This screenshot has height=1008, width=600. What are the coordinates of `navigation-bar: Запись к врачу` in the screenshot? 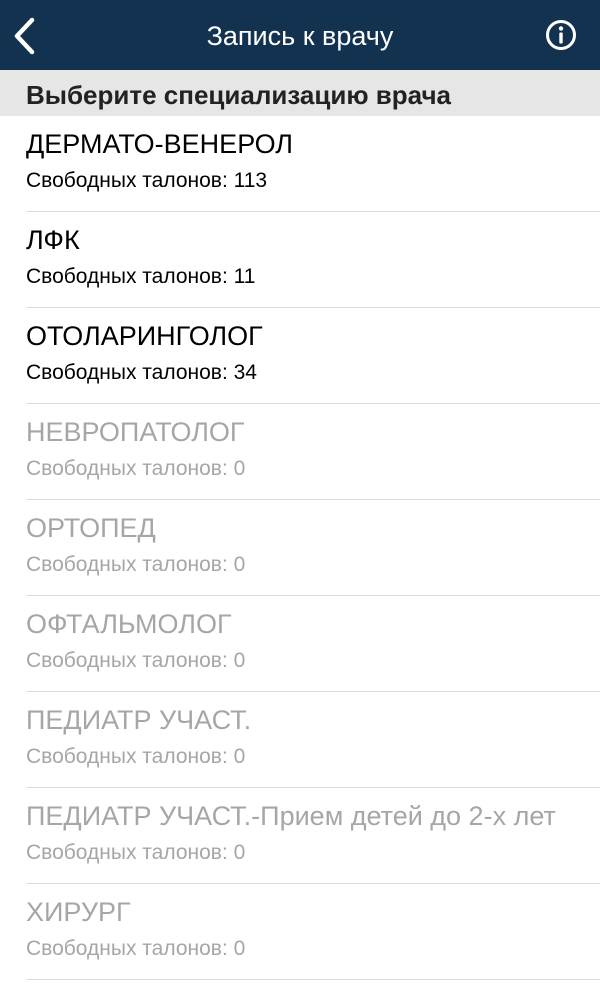 It's located at (300, 35).